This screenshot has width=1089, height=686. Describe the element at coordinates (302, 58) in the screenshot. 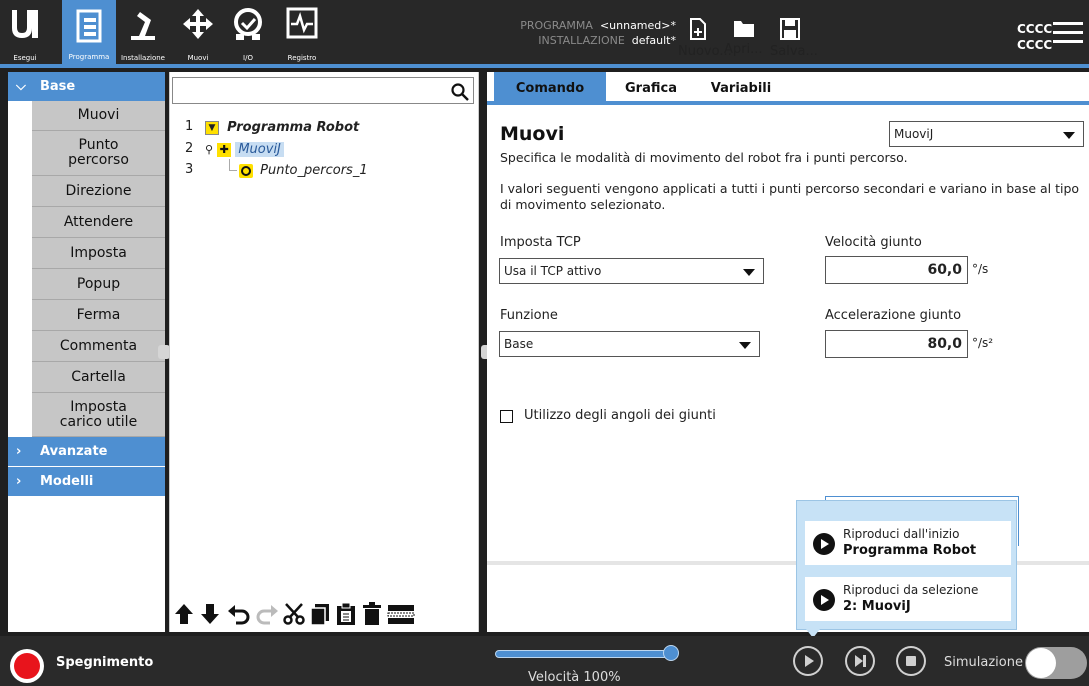

I see `nav-registro-label: Registro` at that location.